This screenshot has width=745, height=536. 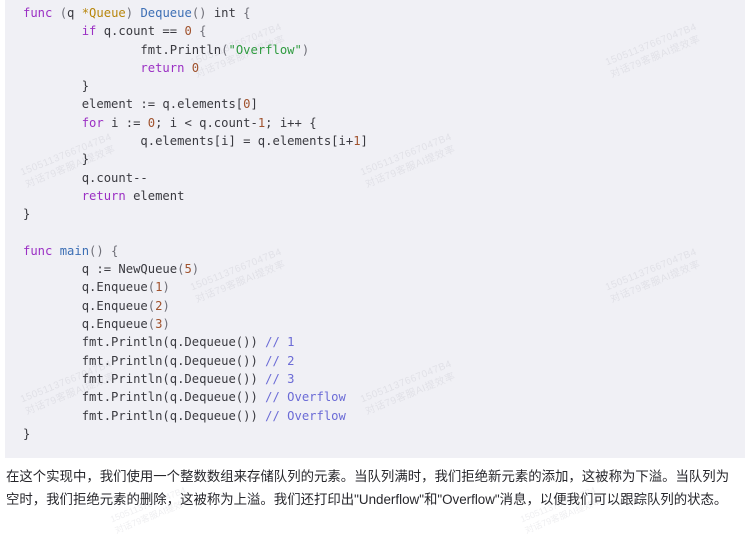 I want to click on code-line: q.elements[i] = q.elements[i+1], so click(x=384, y=141).